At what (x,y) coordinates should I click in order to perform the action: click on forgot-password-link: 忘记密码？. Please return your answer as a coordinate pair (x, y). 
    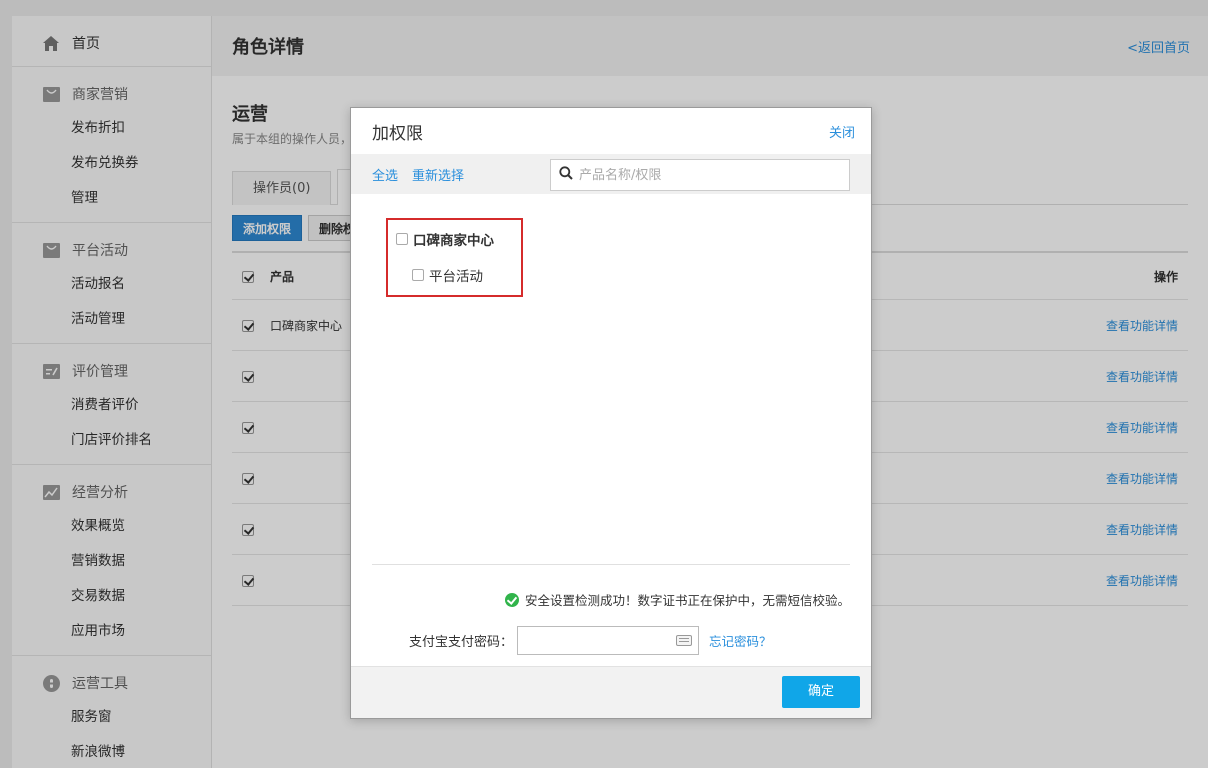
    Looking at the image, I should click on (740, 640).